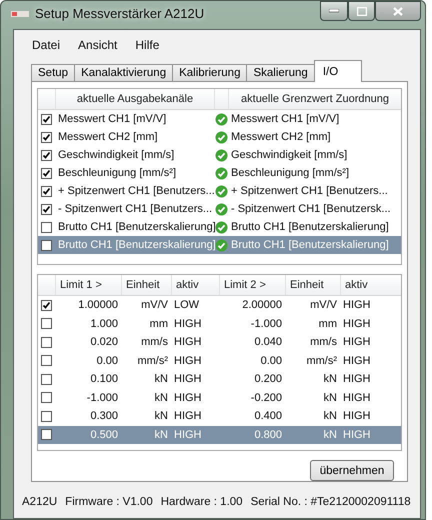 The height and width of the screenshot is (520, 432). What do you see at coordinates (53, 73) in the screenshot?
I see `tab: Setup` at bounding box center [53, 73].